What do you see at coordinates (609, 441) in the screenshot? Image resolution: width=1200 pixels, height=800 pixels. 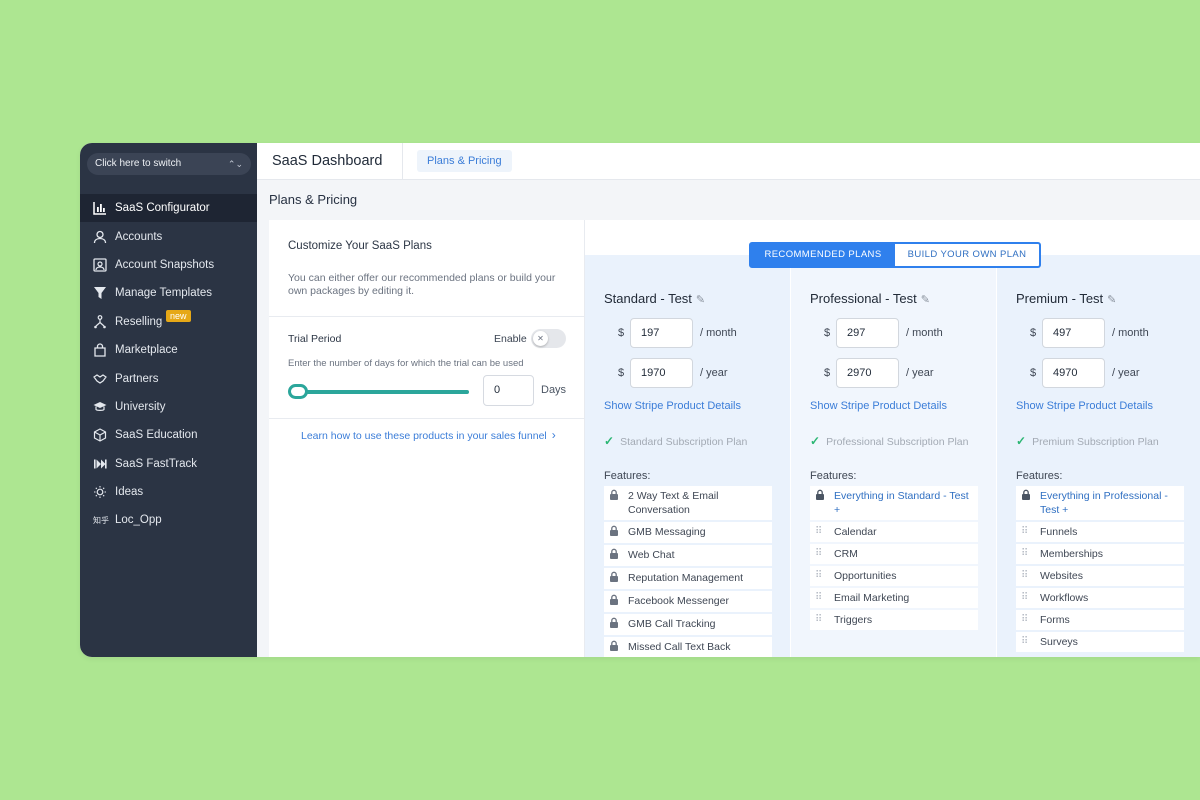 I see `check-icon: ✓` at bounding box center [609, 441].